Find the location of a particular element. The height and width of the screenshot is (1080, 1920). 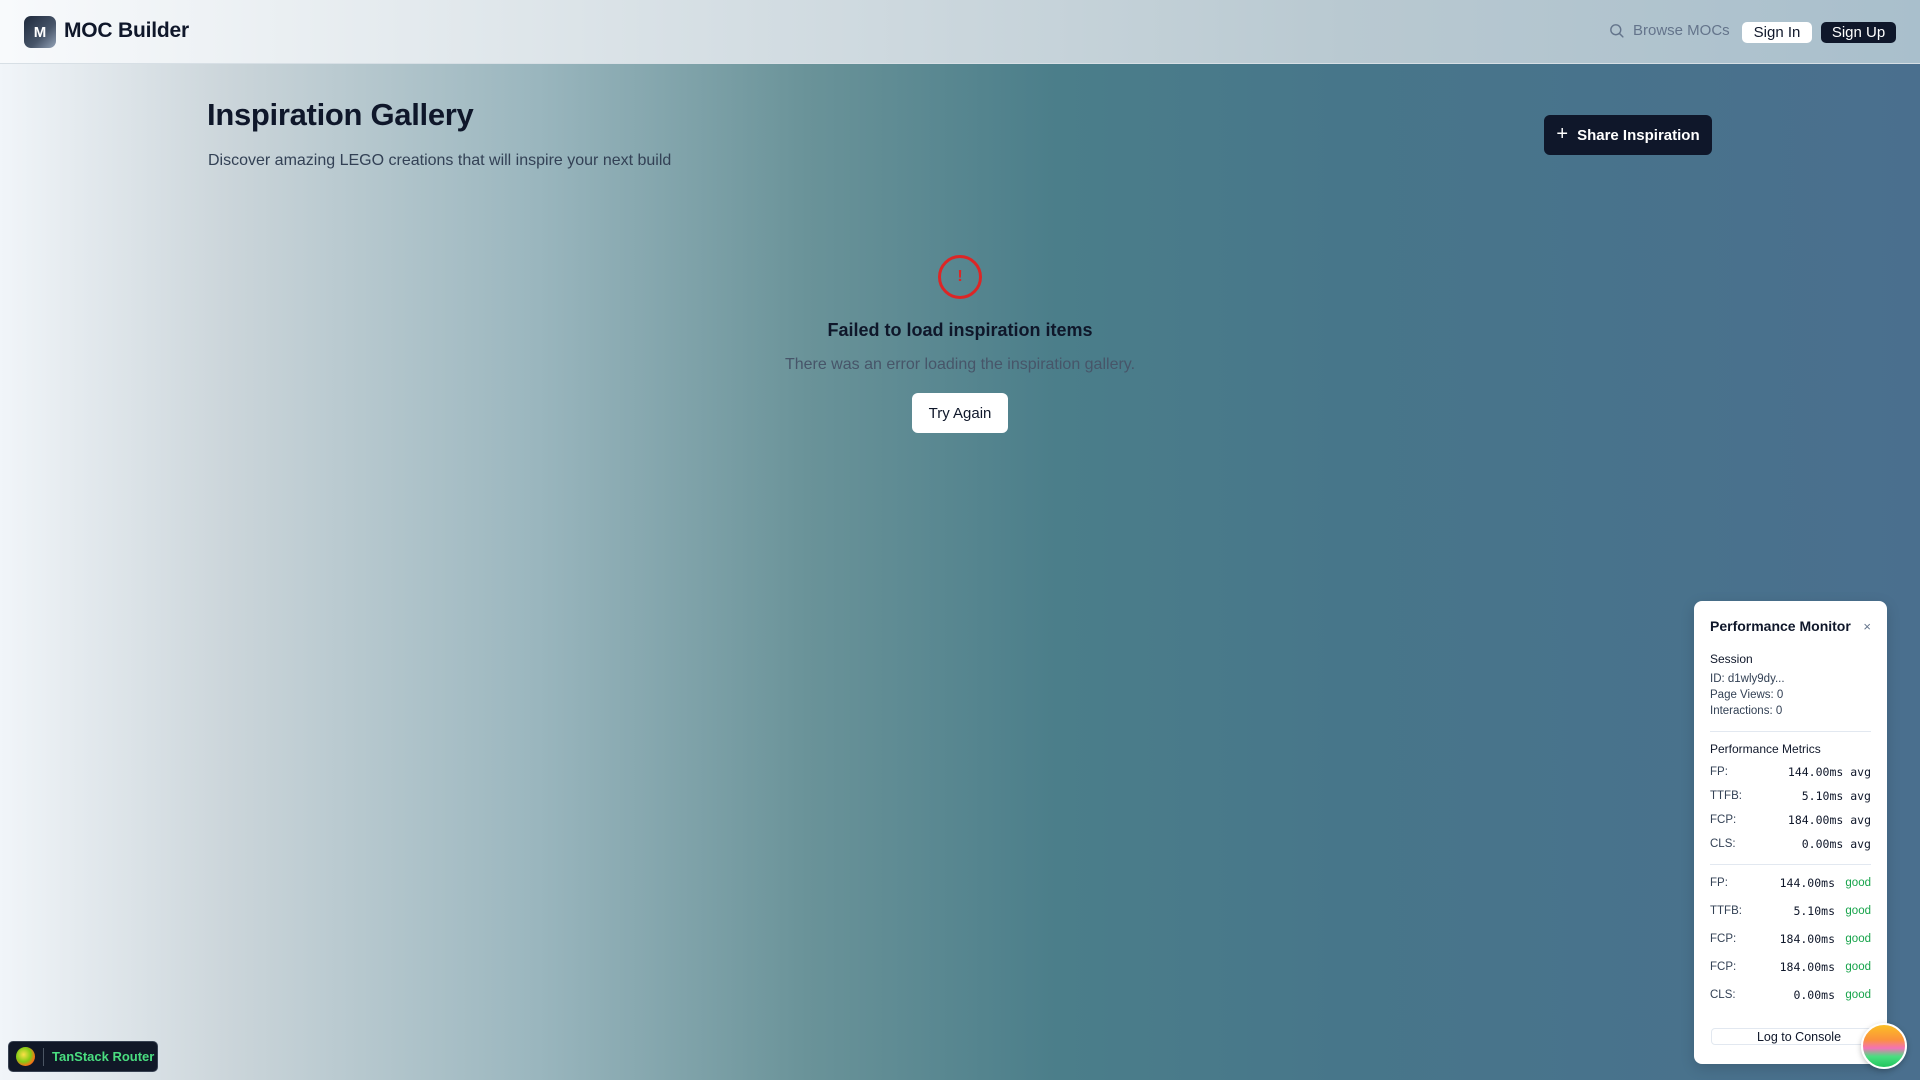

app-name: MOC Builder is located at coordinates (126, 31).